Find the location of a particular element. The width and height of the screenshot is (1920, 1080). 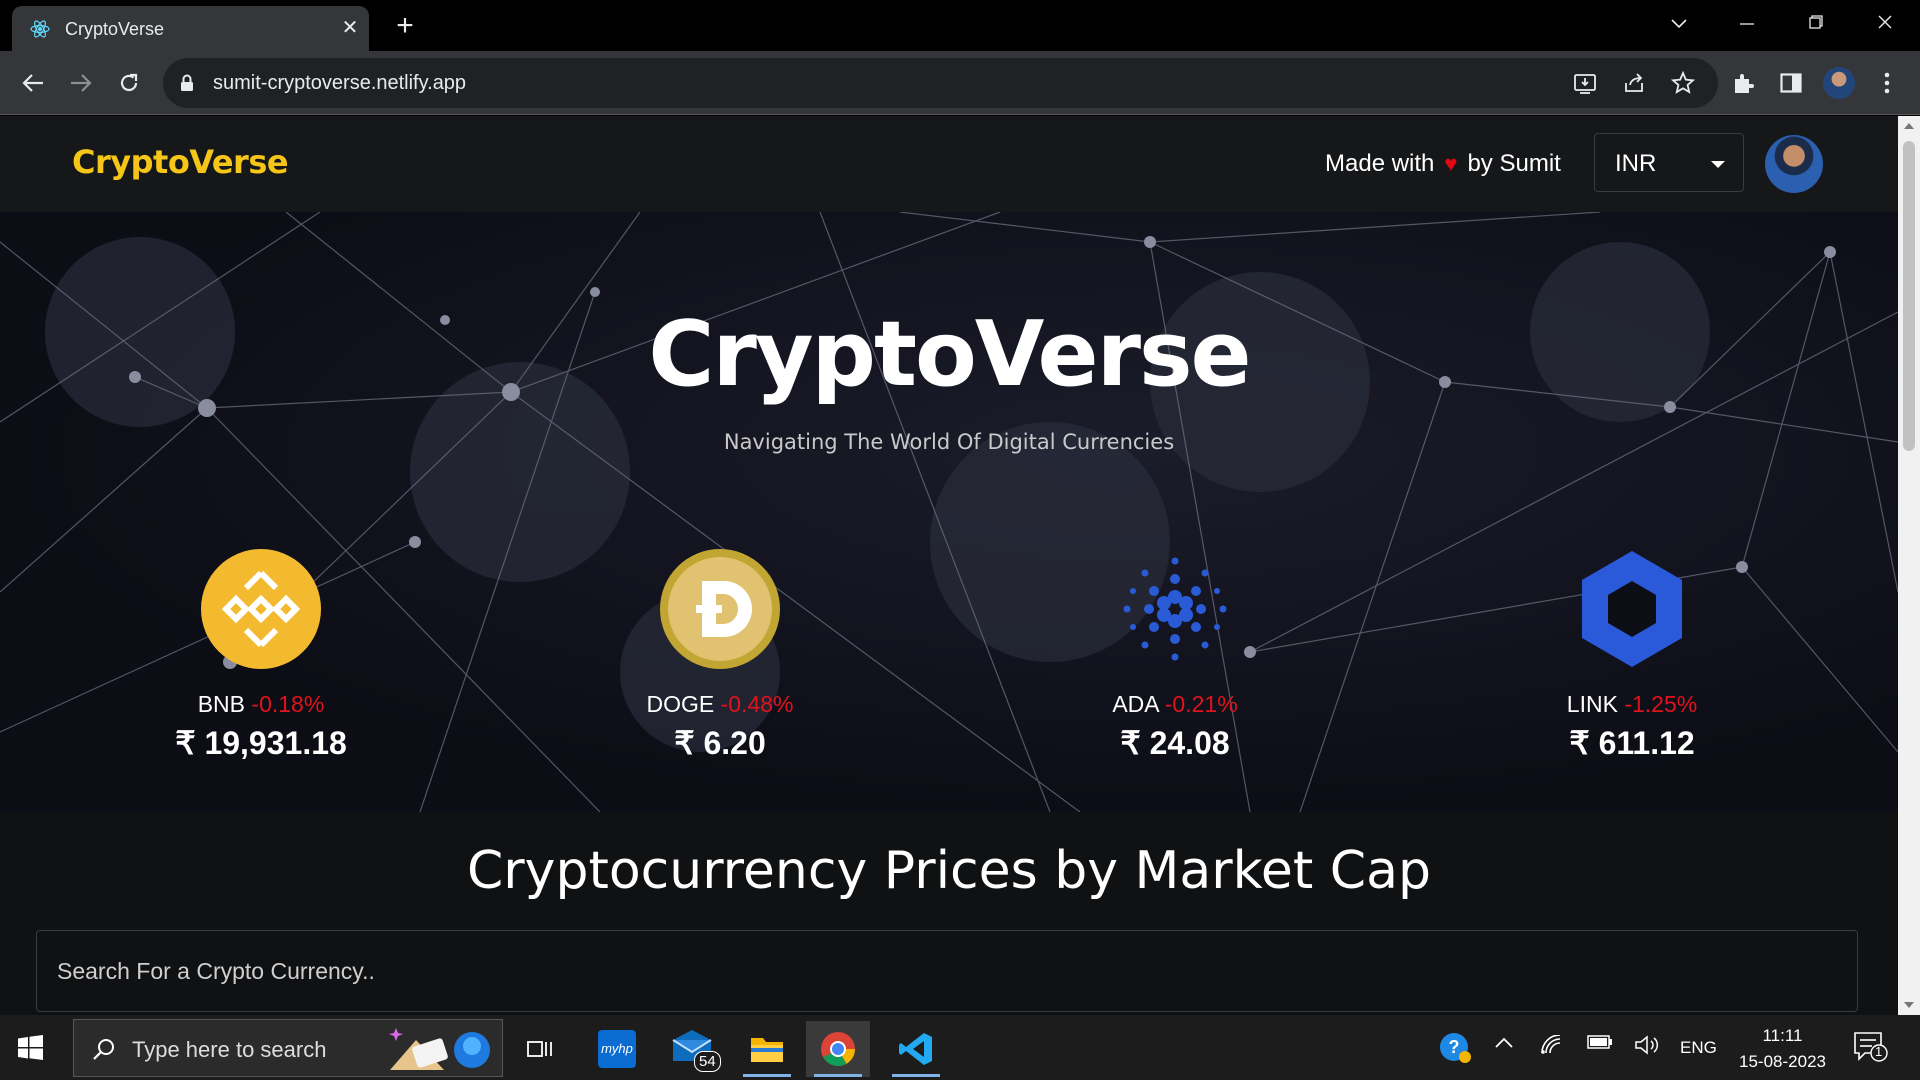

menu-kebab-icon is located at coordinates (1887, 83).